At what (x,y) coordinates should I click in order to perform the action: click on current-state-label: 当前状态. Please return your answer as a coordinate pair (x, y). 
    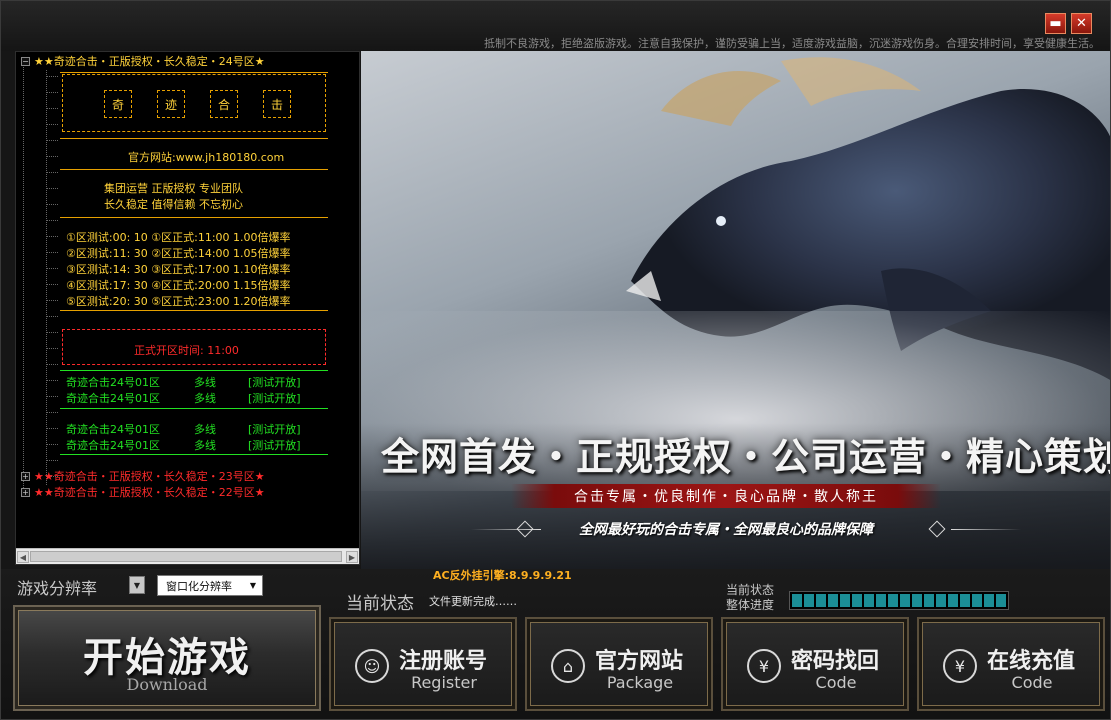
    Looking at the image, I should click on (750, 590).